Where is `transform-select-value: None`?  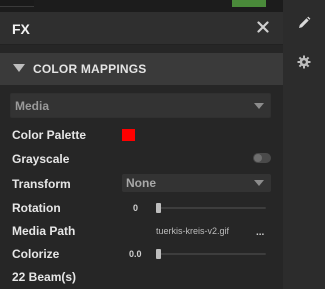 transform-select-value: None is located at coordinates (141, 183).